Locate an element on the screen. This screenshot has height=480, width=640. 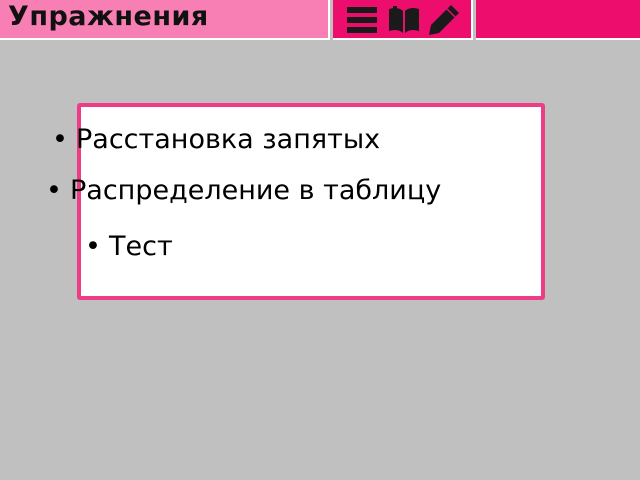
menu-button is located at coordinates (362, 20).